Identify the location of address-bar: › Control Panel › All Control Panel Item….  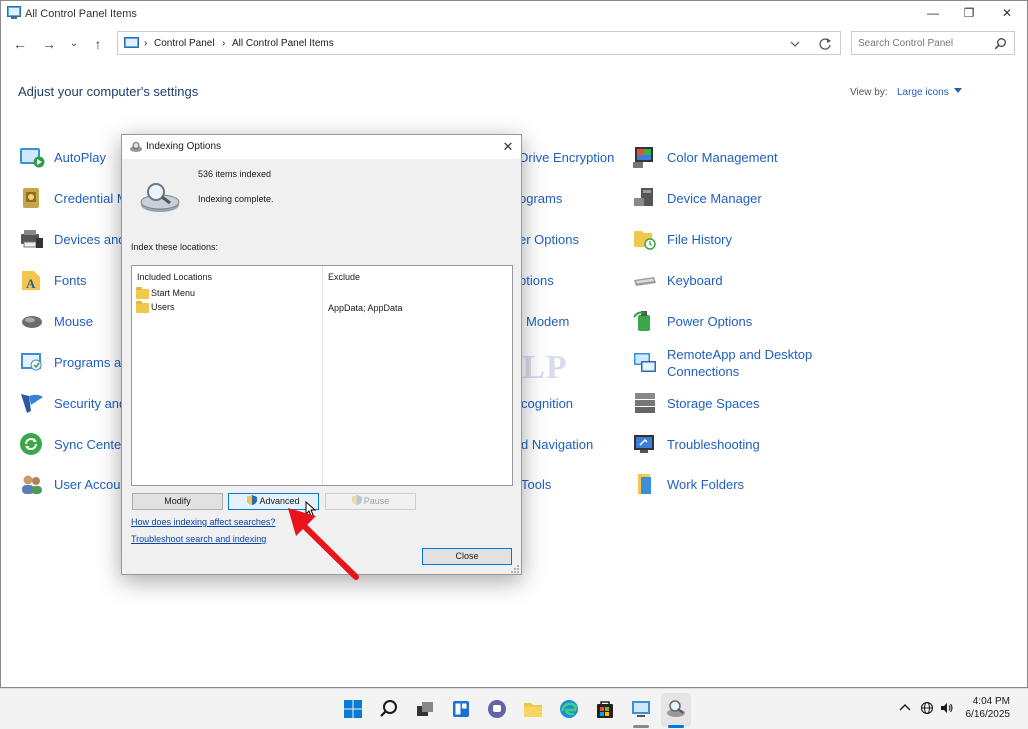
(479, 43).